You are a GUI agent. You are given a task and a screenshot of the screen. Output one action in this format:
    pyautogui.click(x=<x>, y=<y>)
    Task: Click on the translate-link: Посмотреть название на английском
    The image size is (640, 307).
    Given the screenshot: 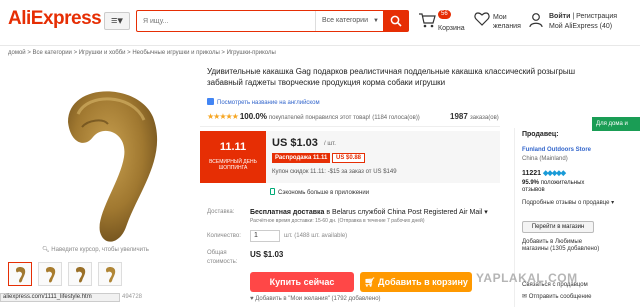 What is the action you would take?
    pyautogui.click(x=263, y=102)
    